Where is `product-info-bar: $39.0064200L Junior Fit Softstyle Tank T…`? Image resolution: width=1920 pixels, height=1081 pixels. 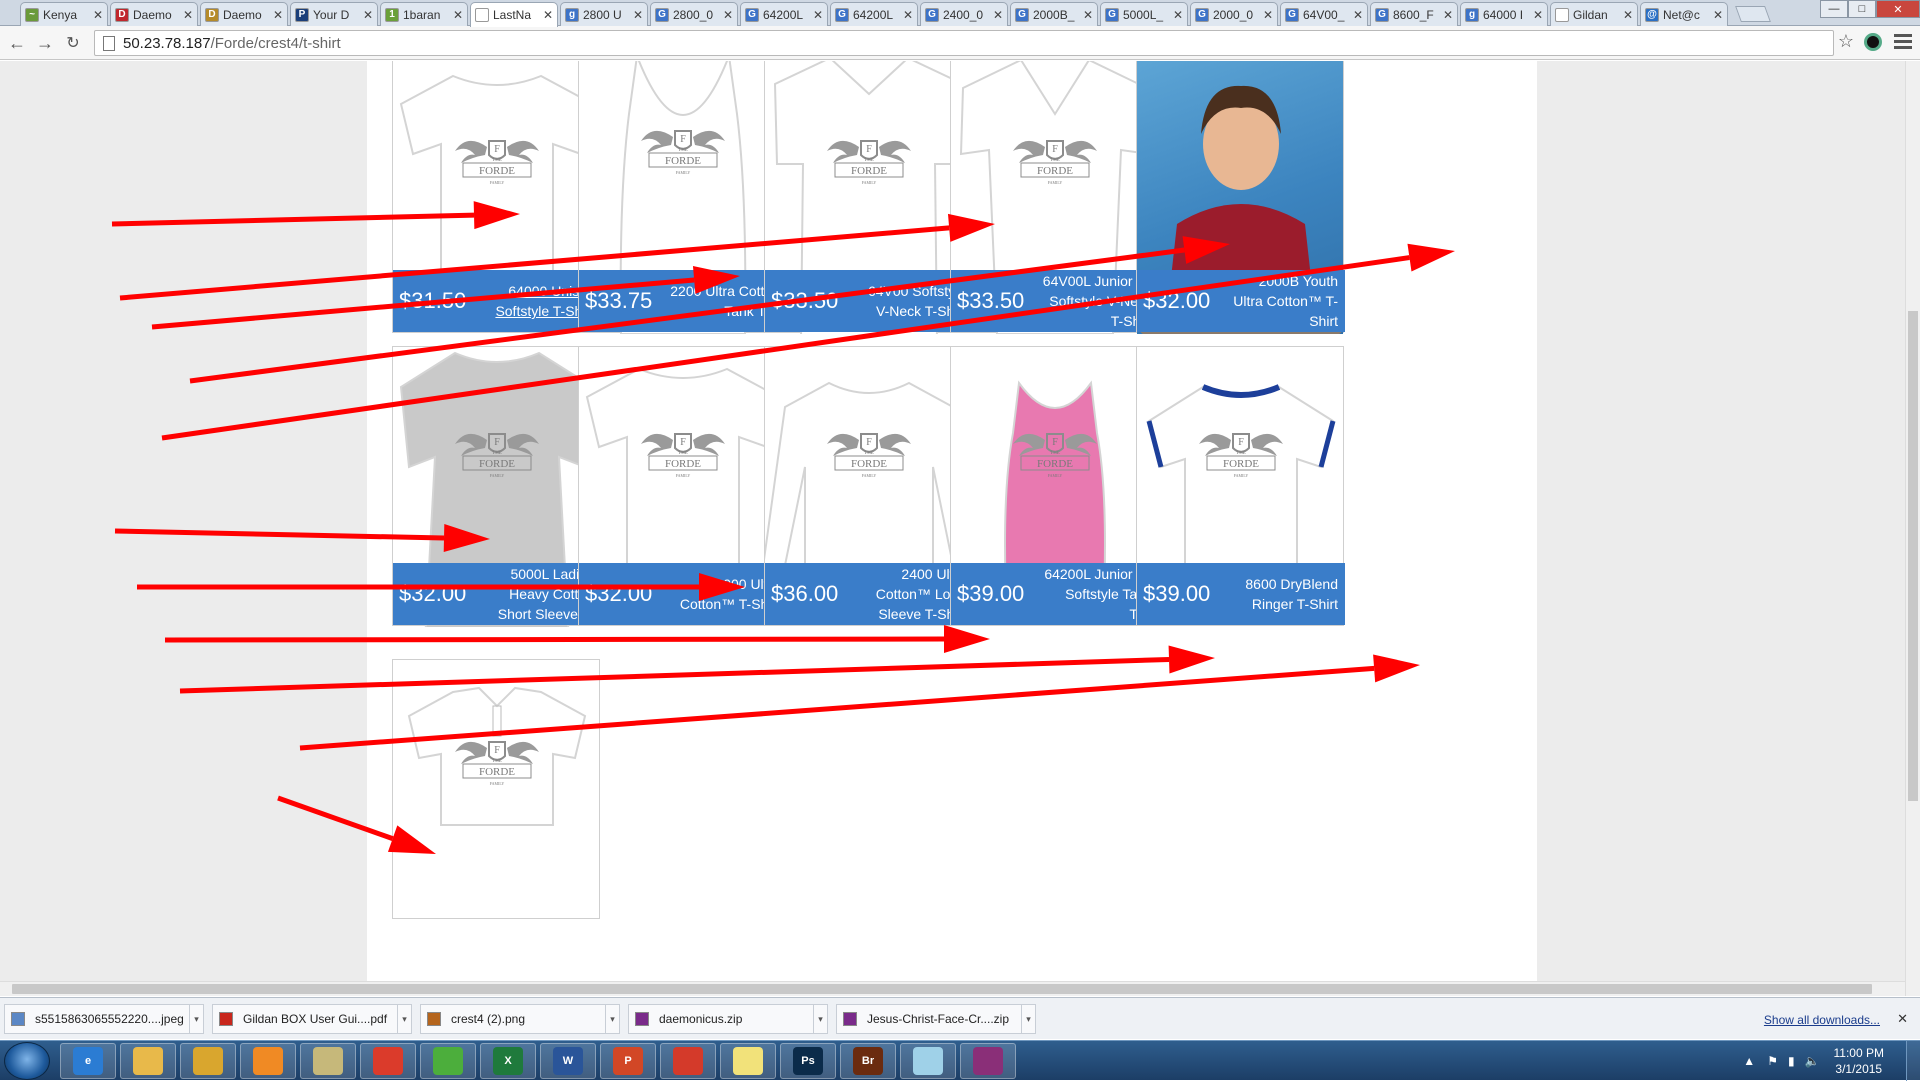
product-info-bar: $39.0064200L Junior Fit Softstyle Tank T… is located at coordinates (1055, 594).